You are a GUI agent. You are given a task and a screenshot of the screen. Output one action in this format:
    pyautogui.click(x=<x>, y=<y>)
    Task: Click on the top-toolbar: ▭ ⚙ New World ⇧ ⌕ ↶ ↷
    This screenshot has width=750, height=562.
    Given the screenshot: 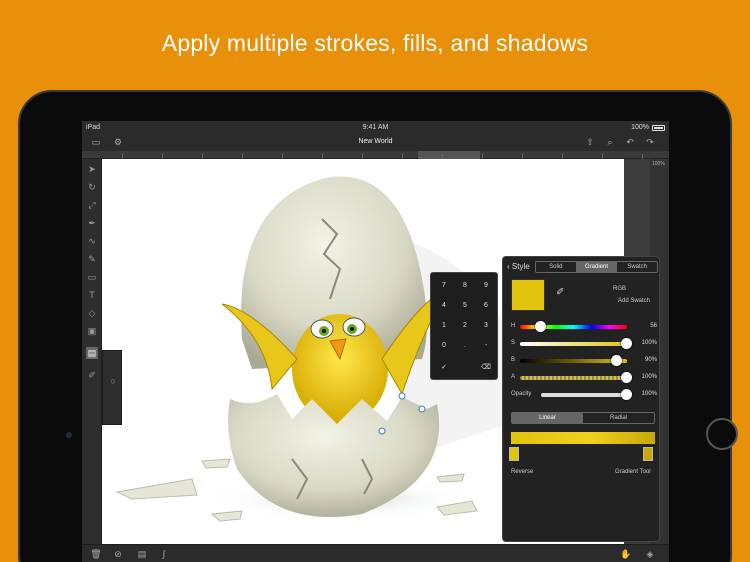 What is the action you would take?
    pyautogui.click(x=375, y=142)
    